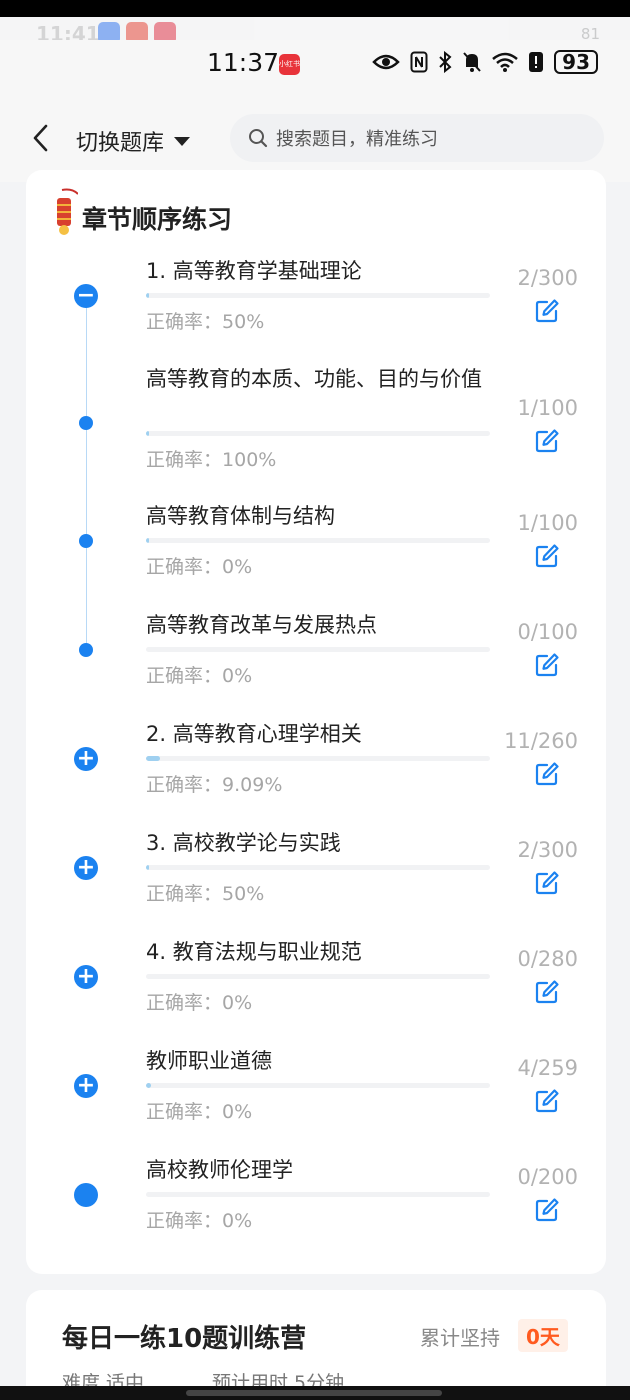 The width and height of the screenshot is (630, 1400). Describe the element at coordinates (120, 143) in the screenshot. I see `switch-label: 切换题库` at that location.